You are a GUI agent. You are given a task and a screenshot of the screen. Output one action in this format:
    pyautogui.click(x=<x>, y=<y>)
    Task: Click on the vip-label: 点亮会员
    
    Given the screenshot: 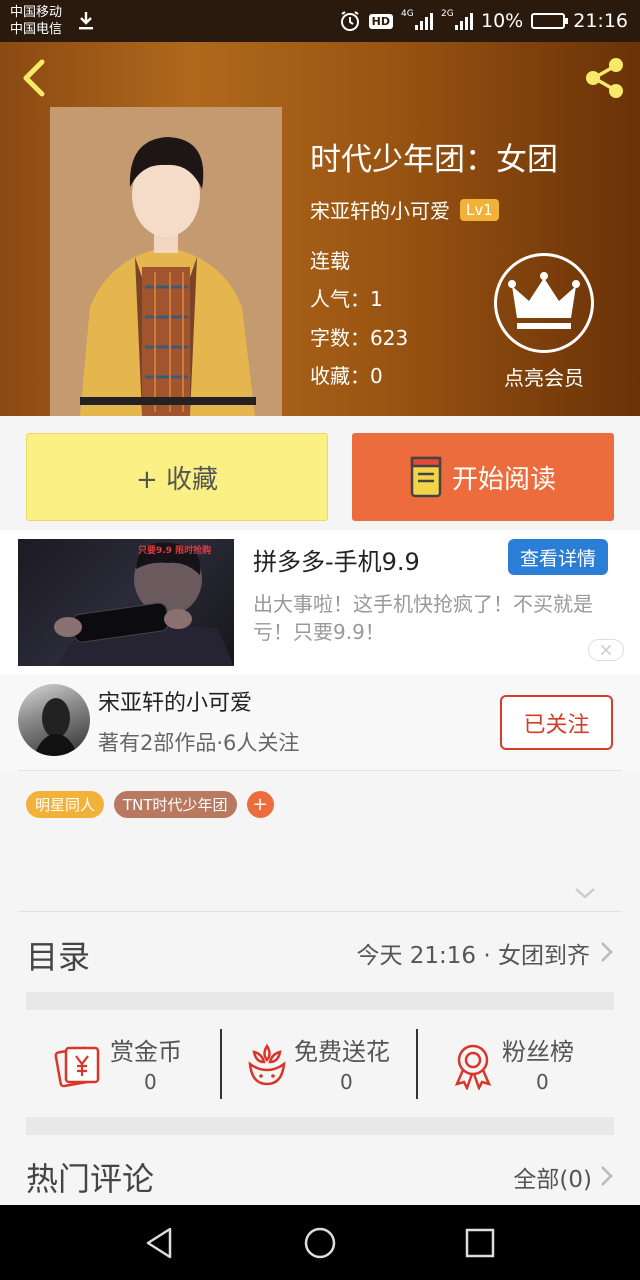 What is the action you would take?
    pyautogui.click(x=544, y=376)
    